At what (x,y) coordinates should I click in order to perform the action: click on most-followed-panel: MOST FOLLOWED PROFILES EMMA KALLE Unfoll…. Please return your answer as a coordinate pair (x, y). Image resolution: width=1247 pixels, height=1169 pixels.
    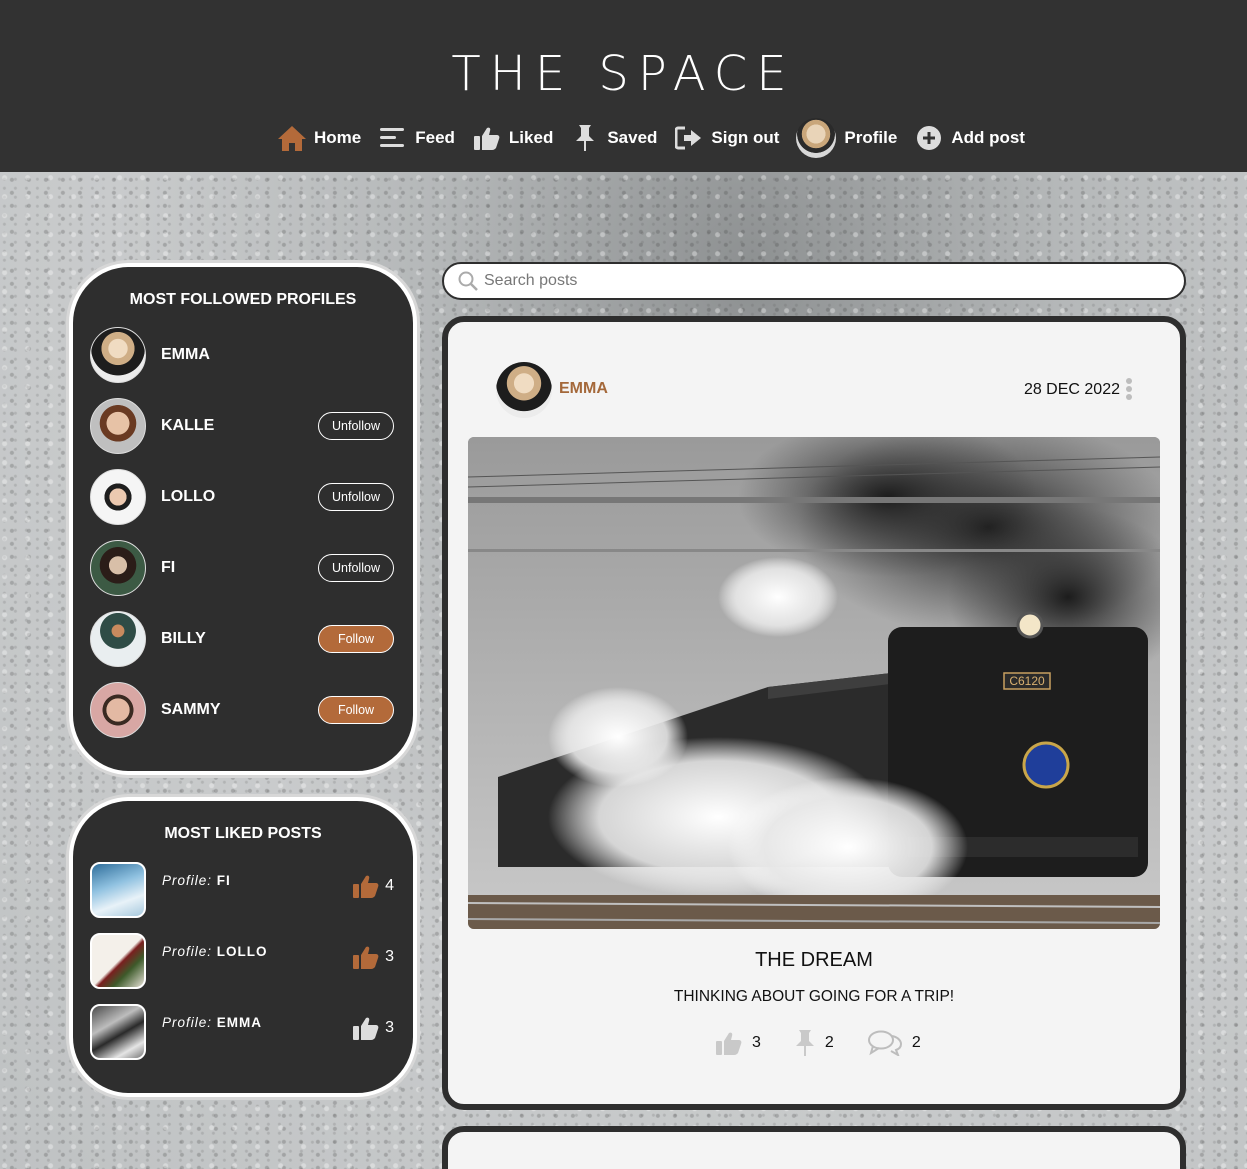
    Looking at the image, I should click on (243, 519).